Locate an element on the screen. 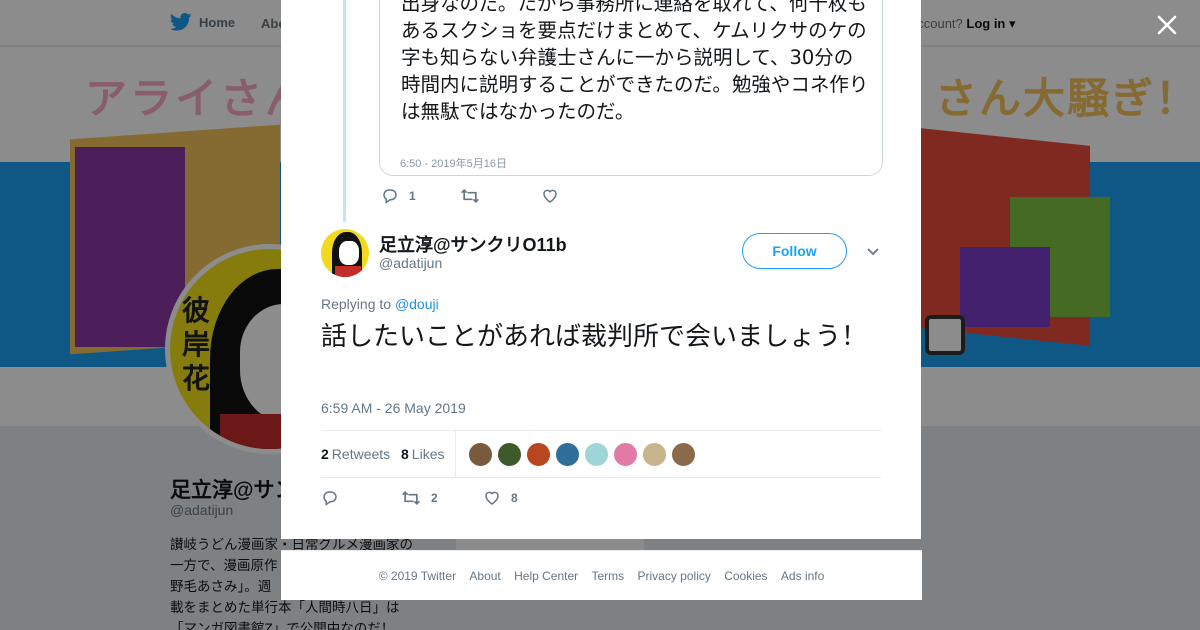  retweets-count: 2 is located at coordinates (325, 454).